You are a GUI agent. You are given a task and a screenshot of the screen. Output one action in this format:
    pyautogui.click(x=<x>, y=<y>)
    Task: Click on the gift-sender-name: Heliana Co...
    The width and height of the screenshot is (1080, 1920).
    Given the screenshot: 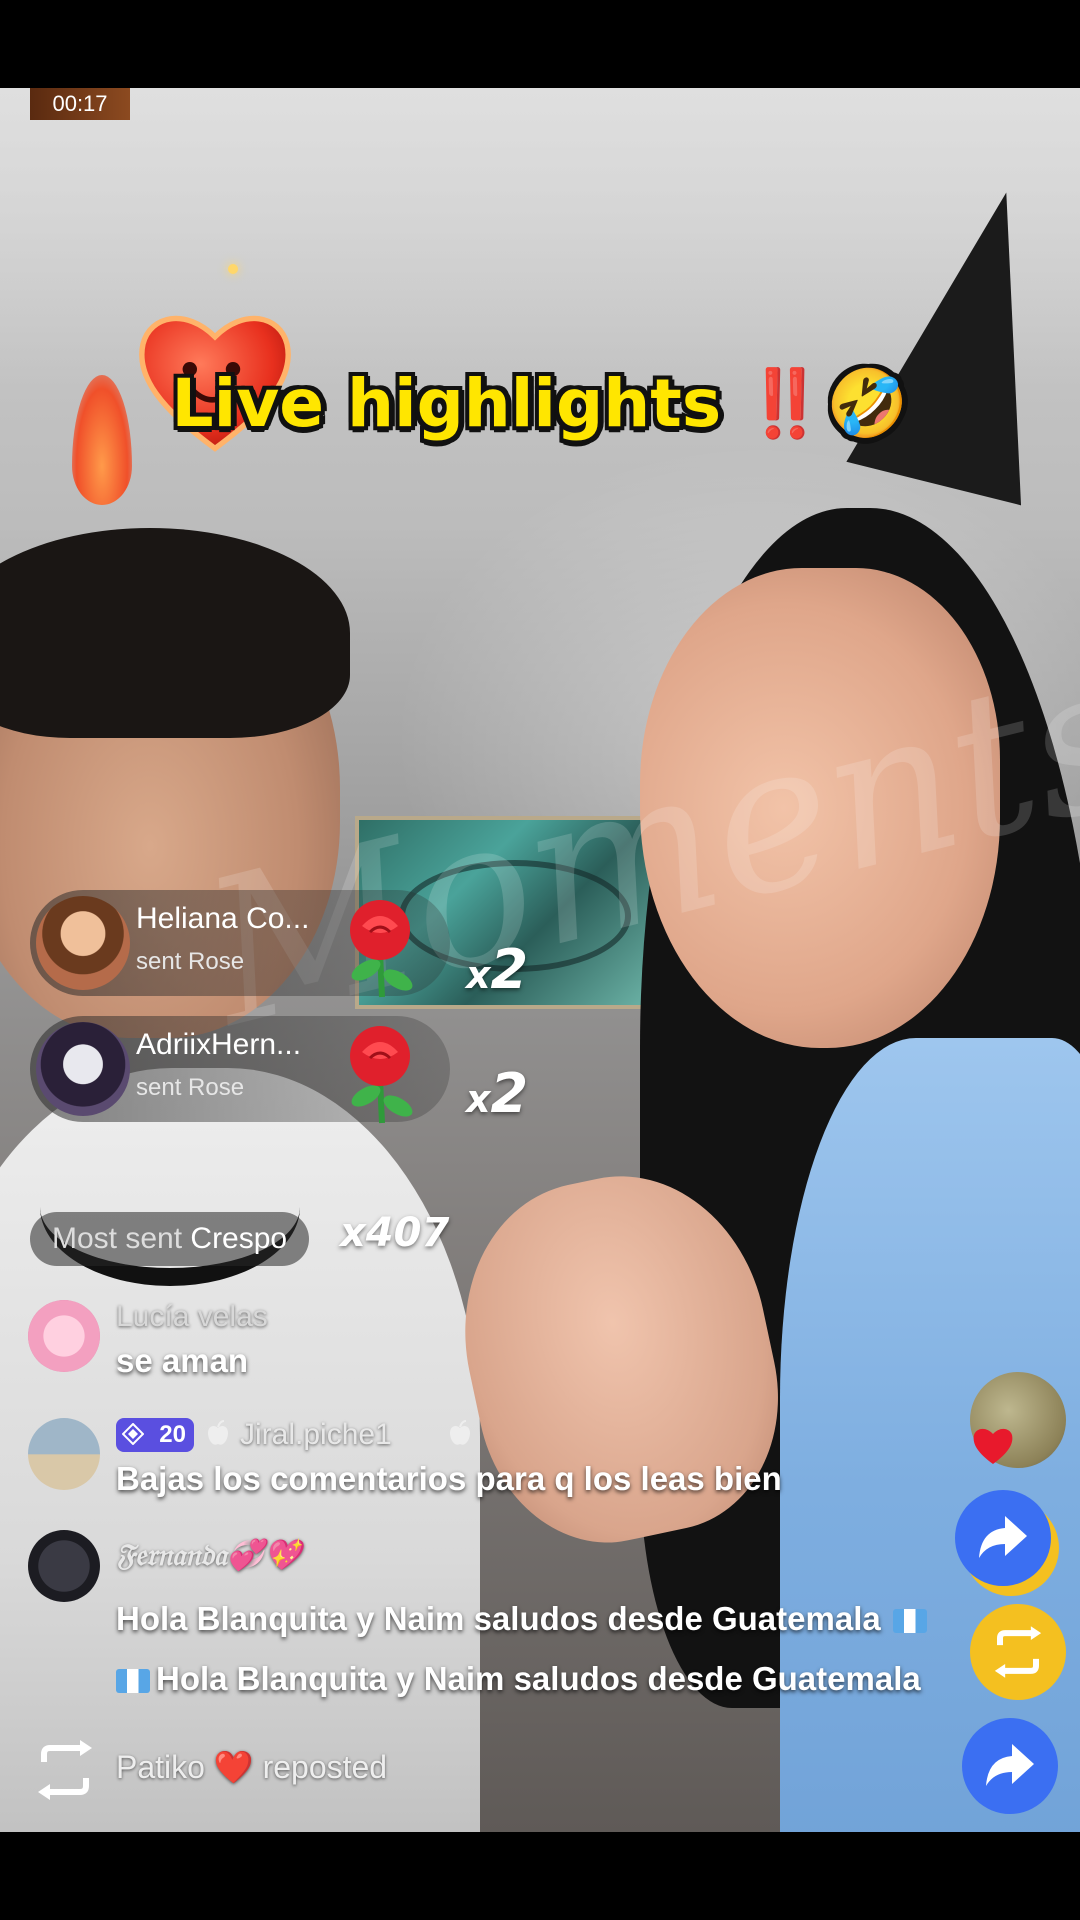 What is the action you would take?
    pyautogui.click(x=223, y=918)
    